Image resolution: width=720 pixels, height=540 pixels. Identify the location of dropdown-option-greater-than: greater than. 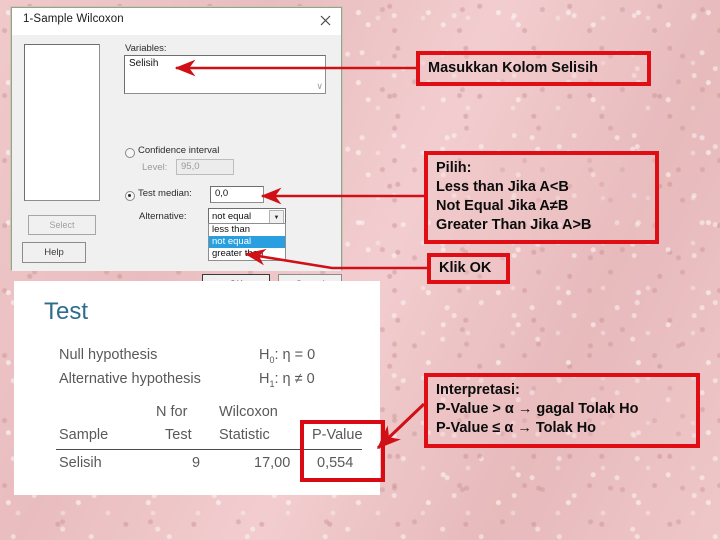
(247, 254).